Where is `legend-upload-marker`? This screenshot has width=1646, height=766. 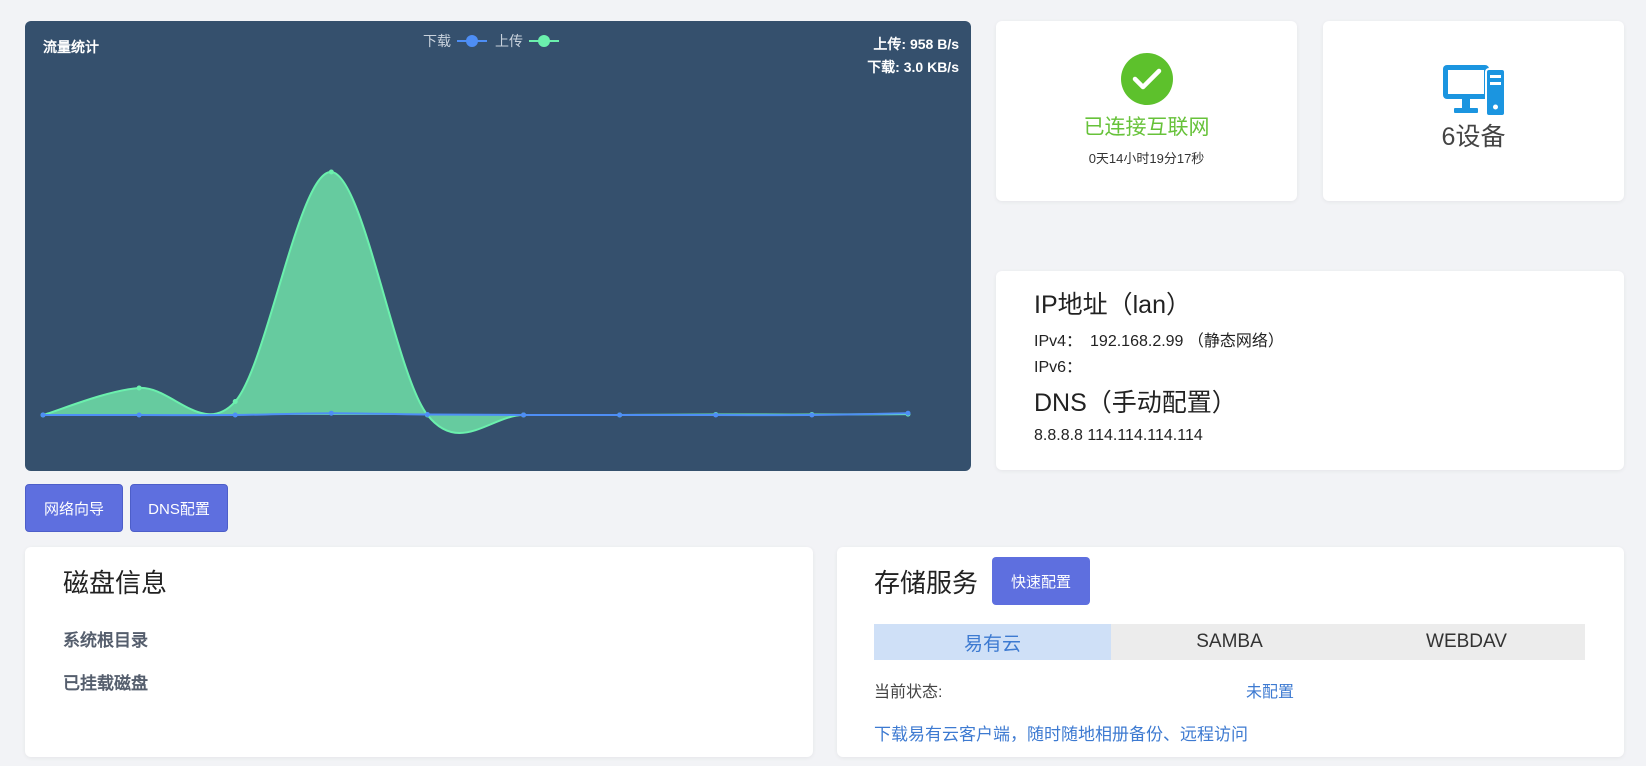 legend-upload-marker is located at coordinates (544, 41).